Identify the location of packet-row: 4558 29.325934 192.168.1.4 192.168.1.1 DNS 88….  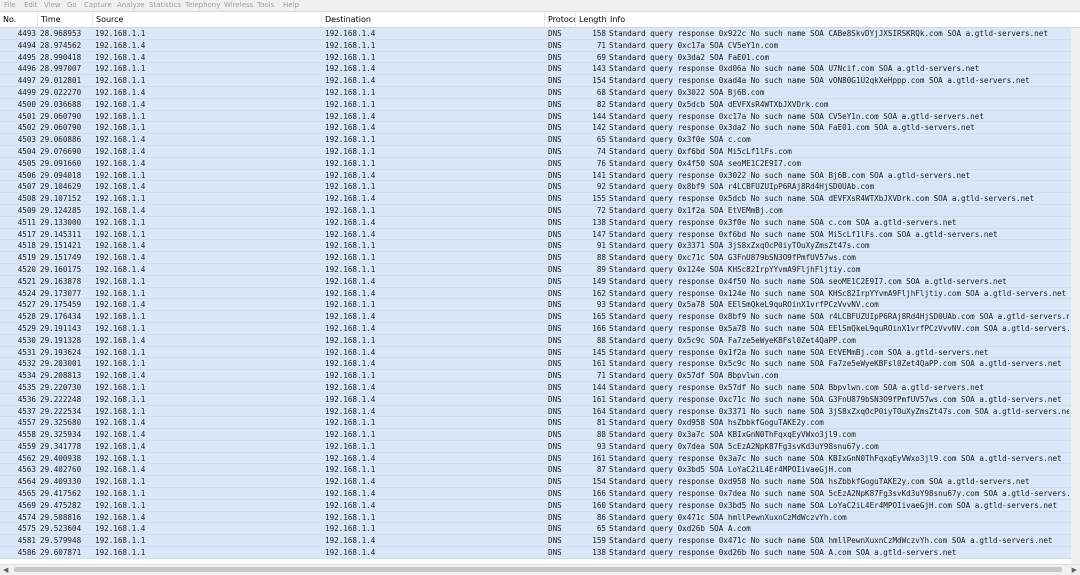
(540, 435).